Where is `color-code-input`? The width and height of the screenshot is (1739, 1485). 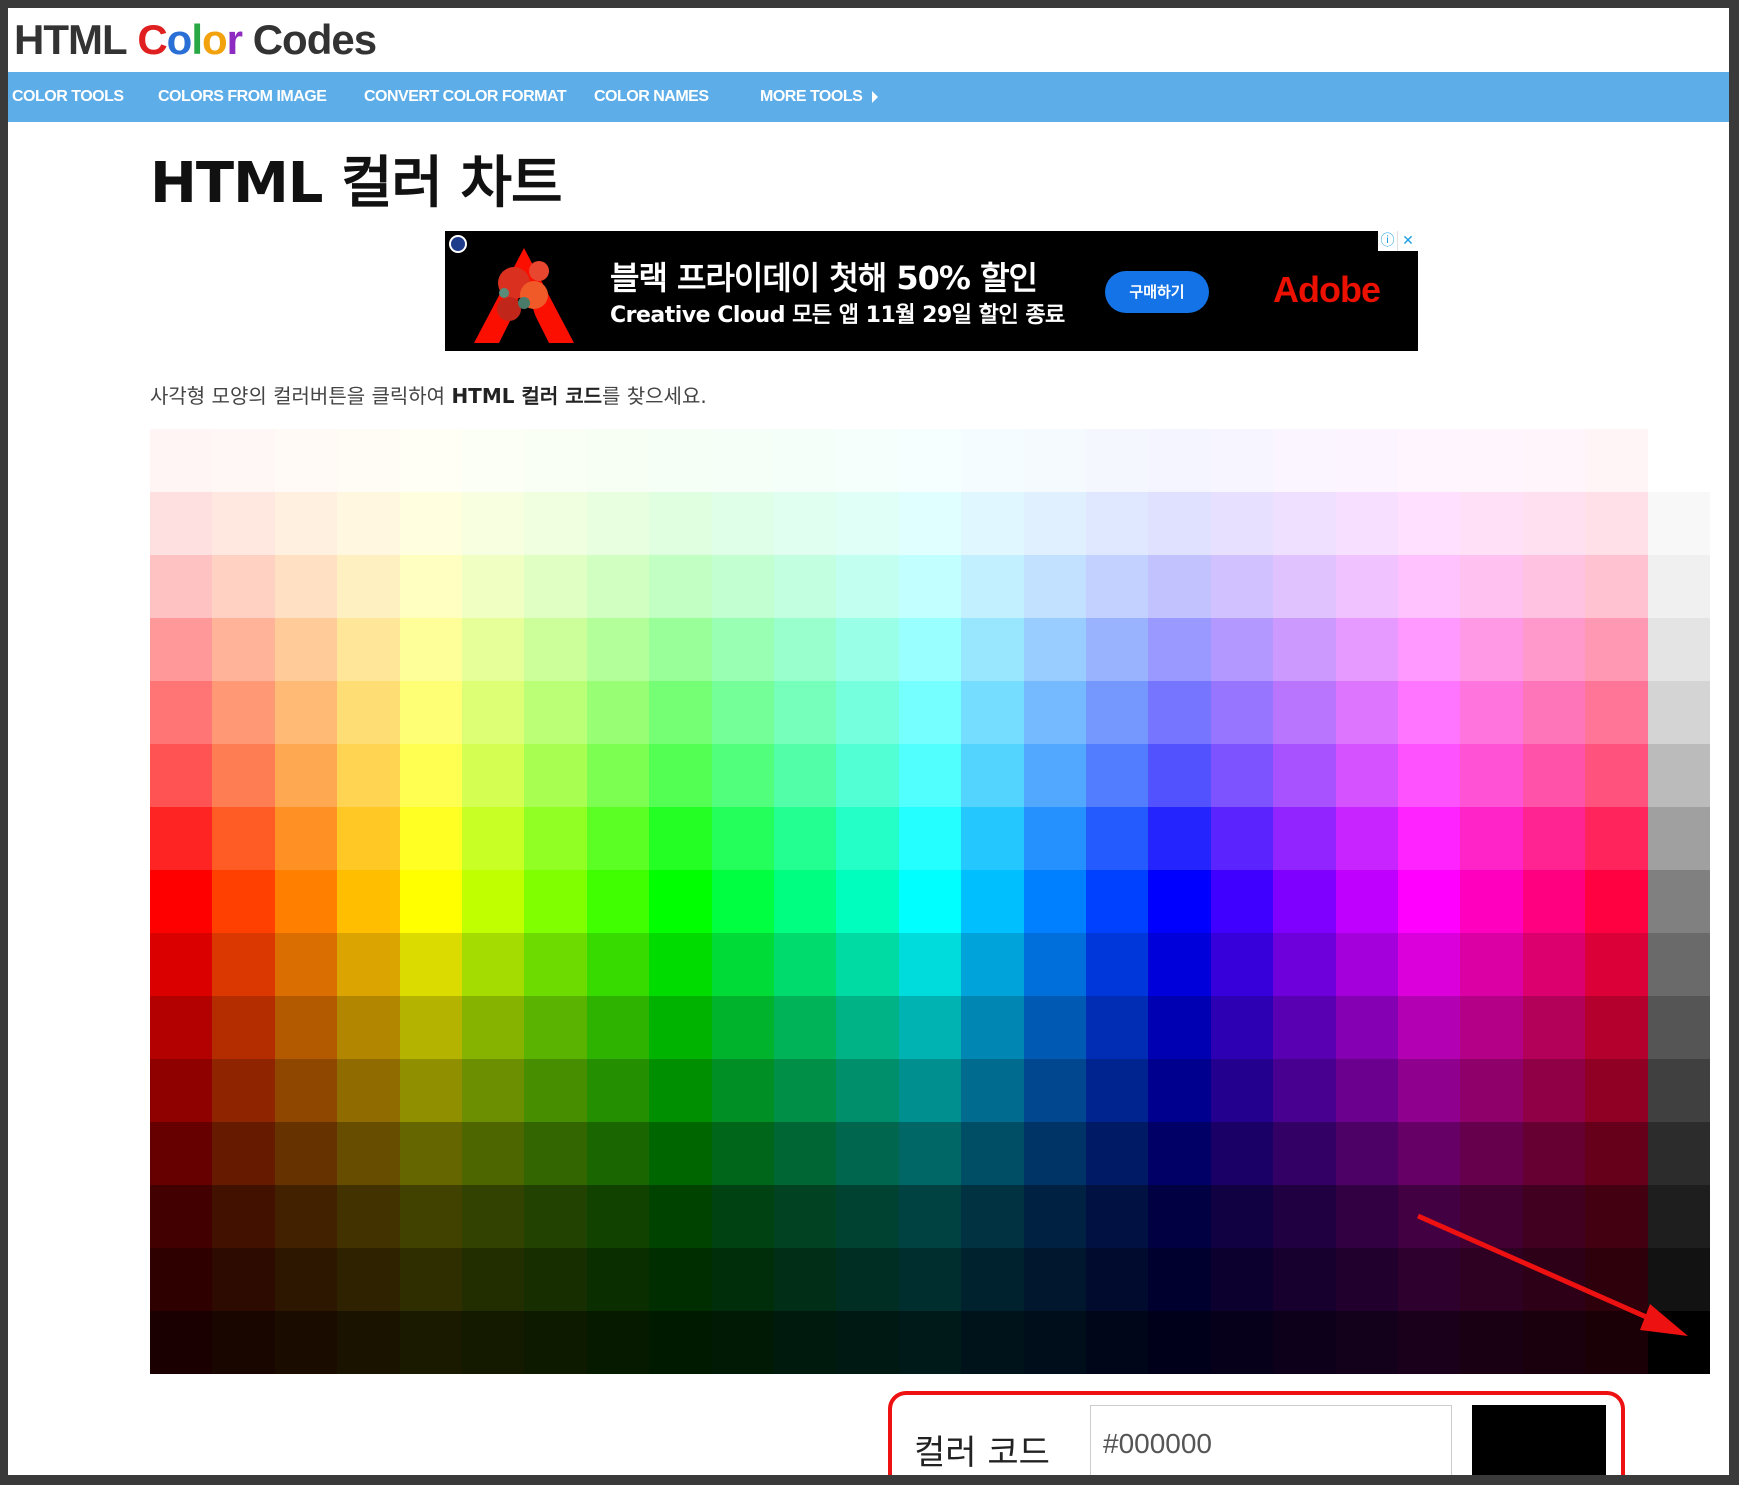
color-code-input is located at coordinates (1271, 1440).